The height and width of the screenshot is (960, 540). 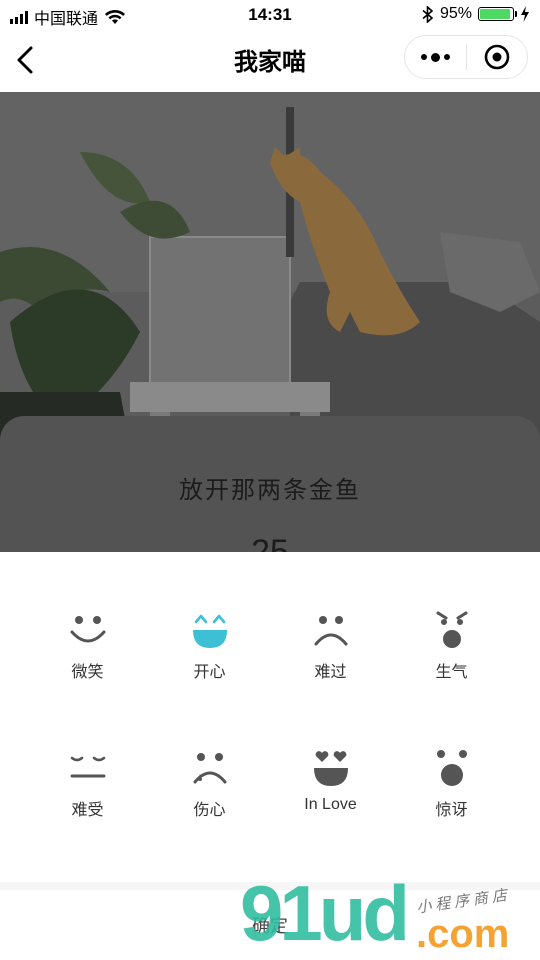 What do you see at coordinates (270, 542) in the screenshot?
I see `post-count: 25` at bounding box center [270, 542].